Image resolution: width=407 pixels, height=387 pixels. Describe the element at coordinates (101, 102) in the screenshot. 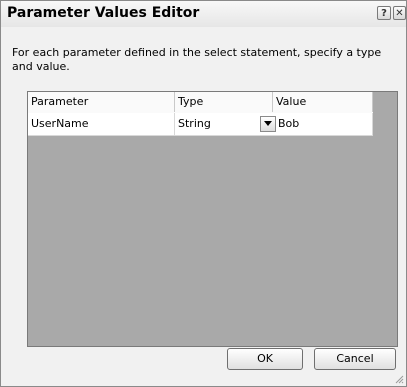

I see `column-header-parameter: Parameter` at that location.